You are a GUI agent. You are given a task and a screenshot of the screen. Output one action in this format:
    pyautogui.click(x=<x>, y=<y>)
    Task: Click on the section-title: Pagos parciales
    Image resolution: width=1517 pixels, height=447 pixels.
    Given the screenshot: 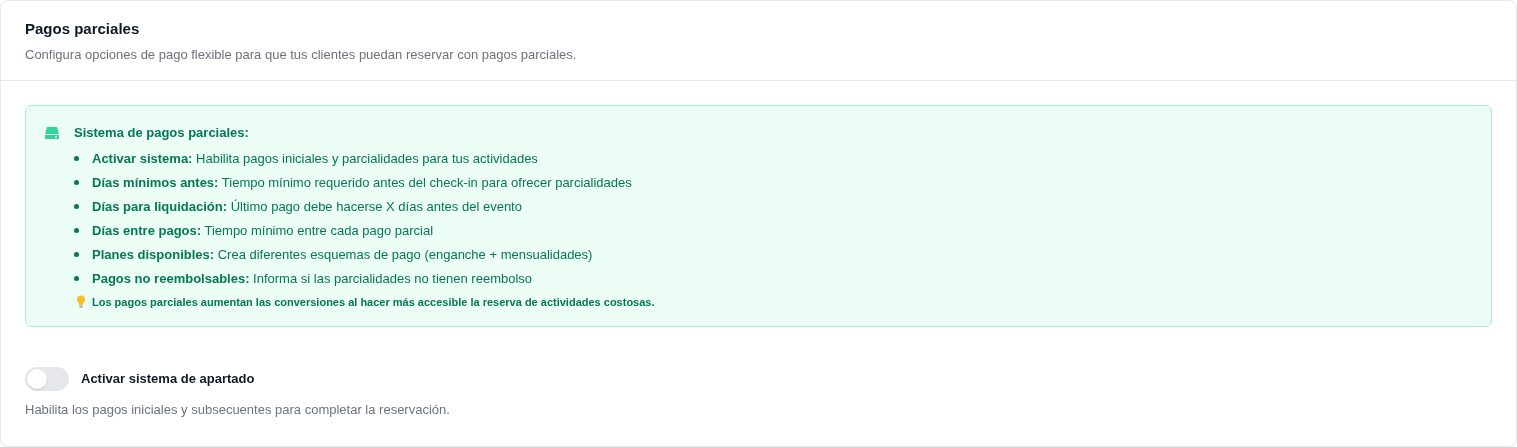 What is the action you would take?
    pyautogui.click(x=83, y=29)
    